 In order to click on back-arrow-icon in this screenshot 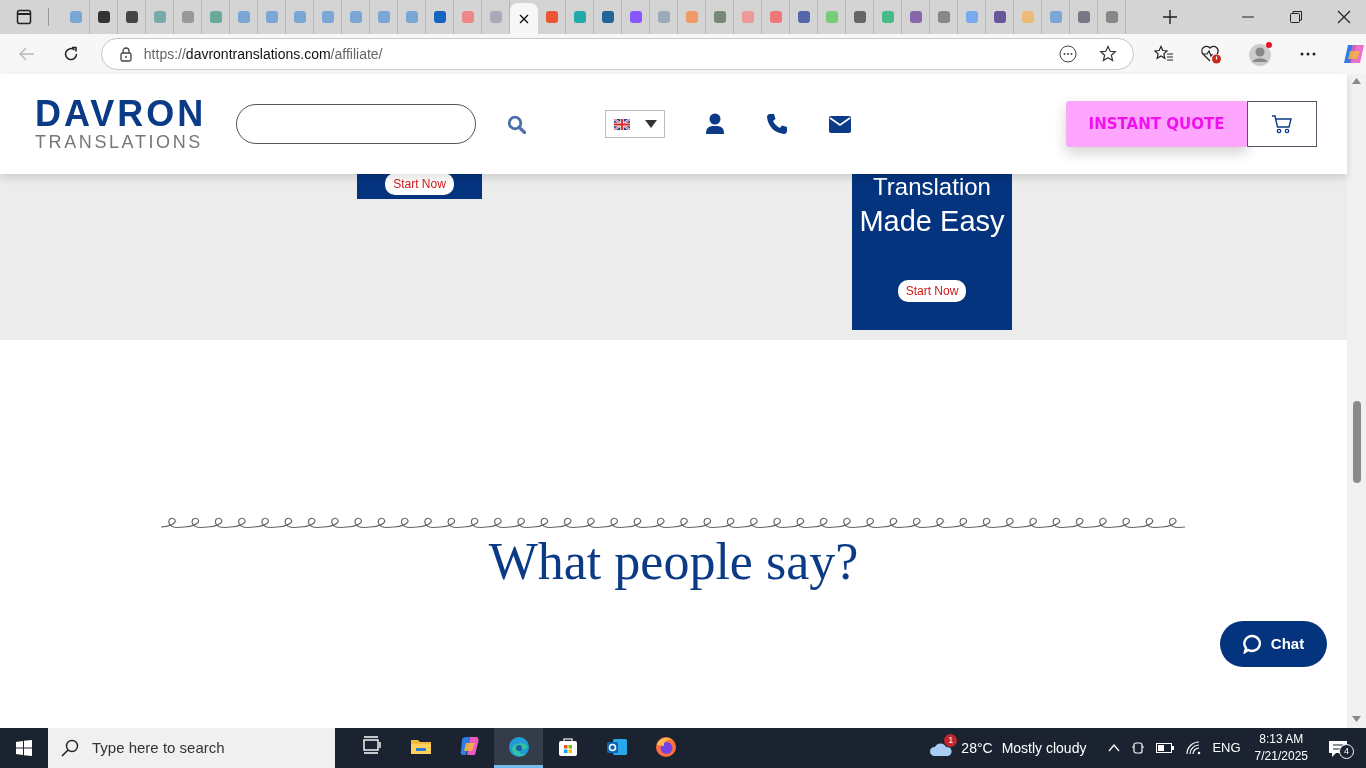, I will do `click(26, 54)`.